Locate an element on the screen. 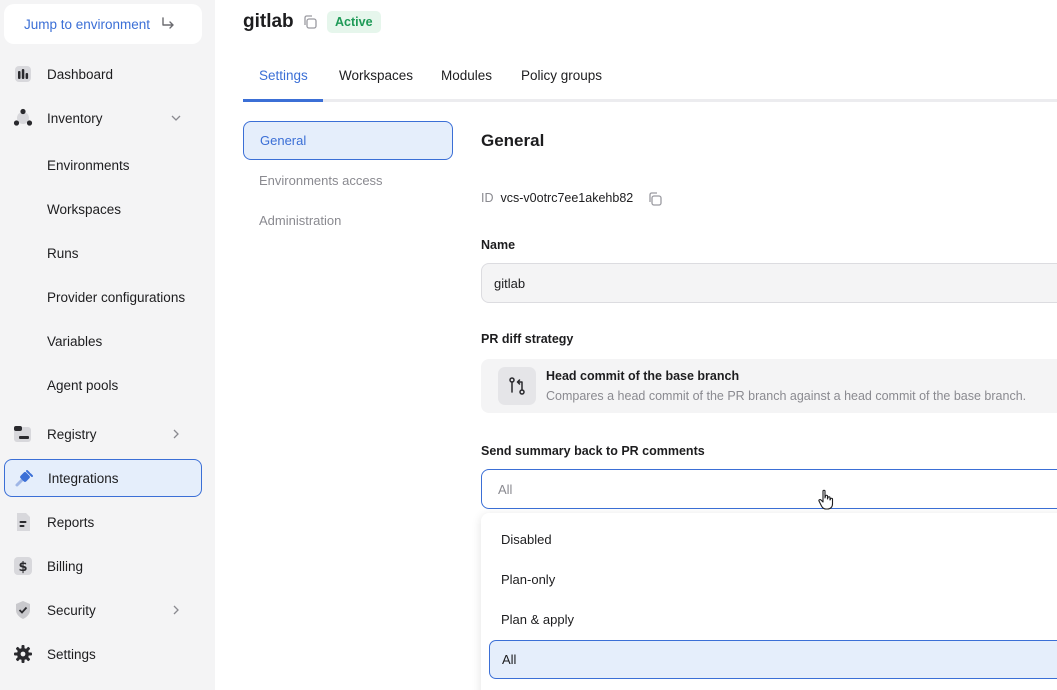  sidebar-subitem-workspaces: Workspaces is located at coordinates (84, 209).